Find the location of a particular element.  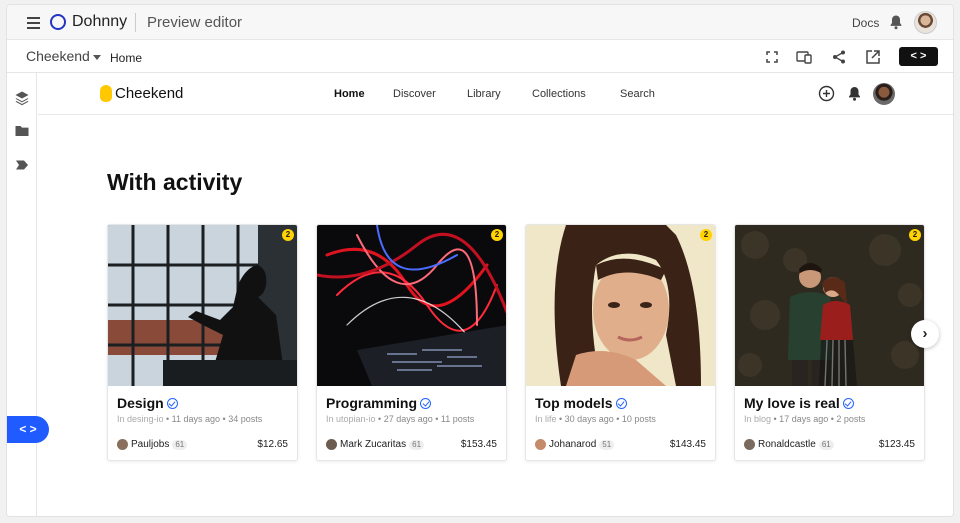

card-title-text: Top models is located at coordinates (574, 403).